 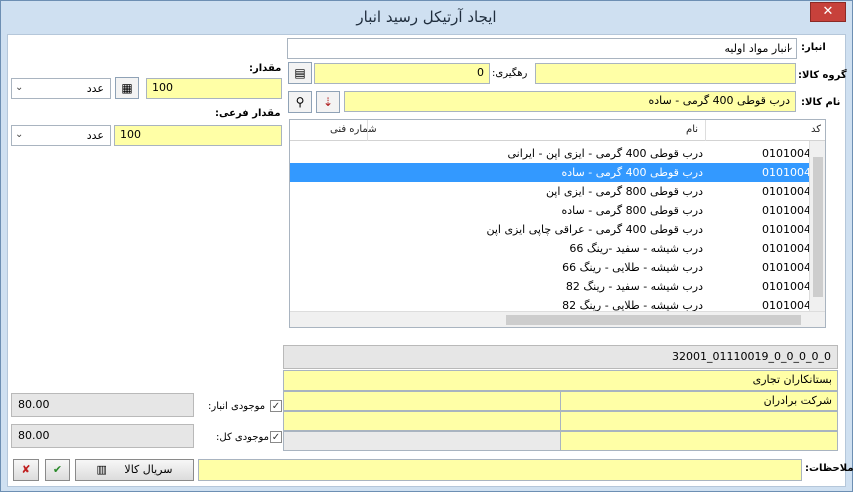 What do you see at coordinates (353, 129) in the screenshot?
I see `column-tech-no: شماره فنی` at bounding box center [353, 129].